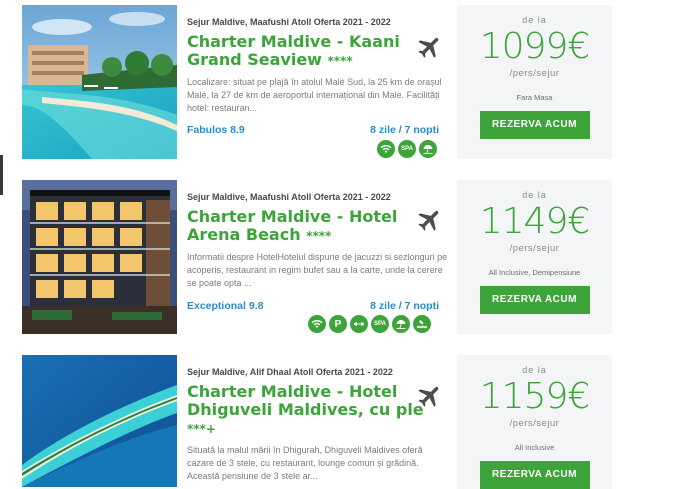  I want to click on price-value: 1159€, so click(535, 396).